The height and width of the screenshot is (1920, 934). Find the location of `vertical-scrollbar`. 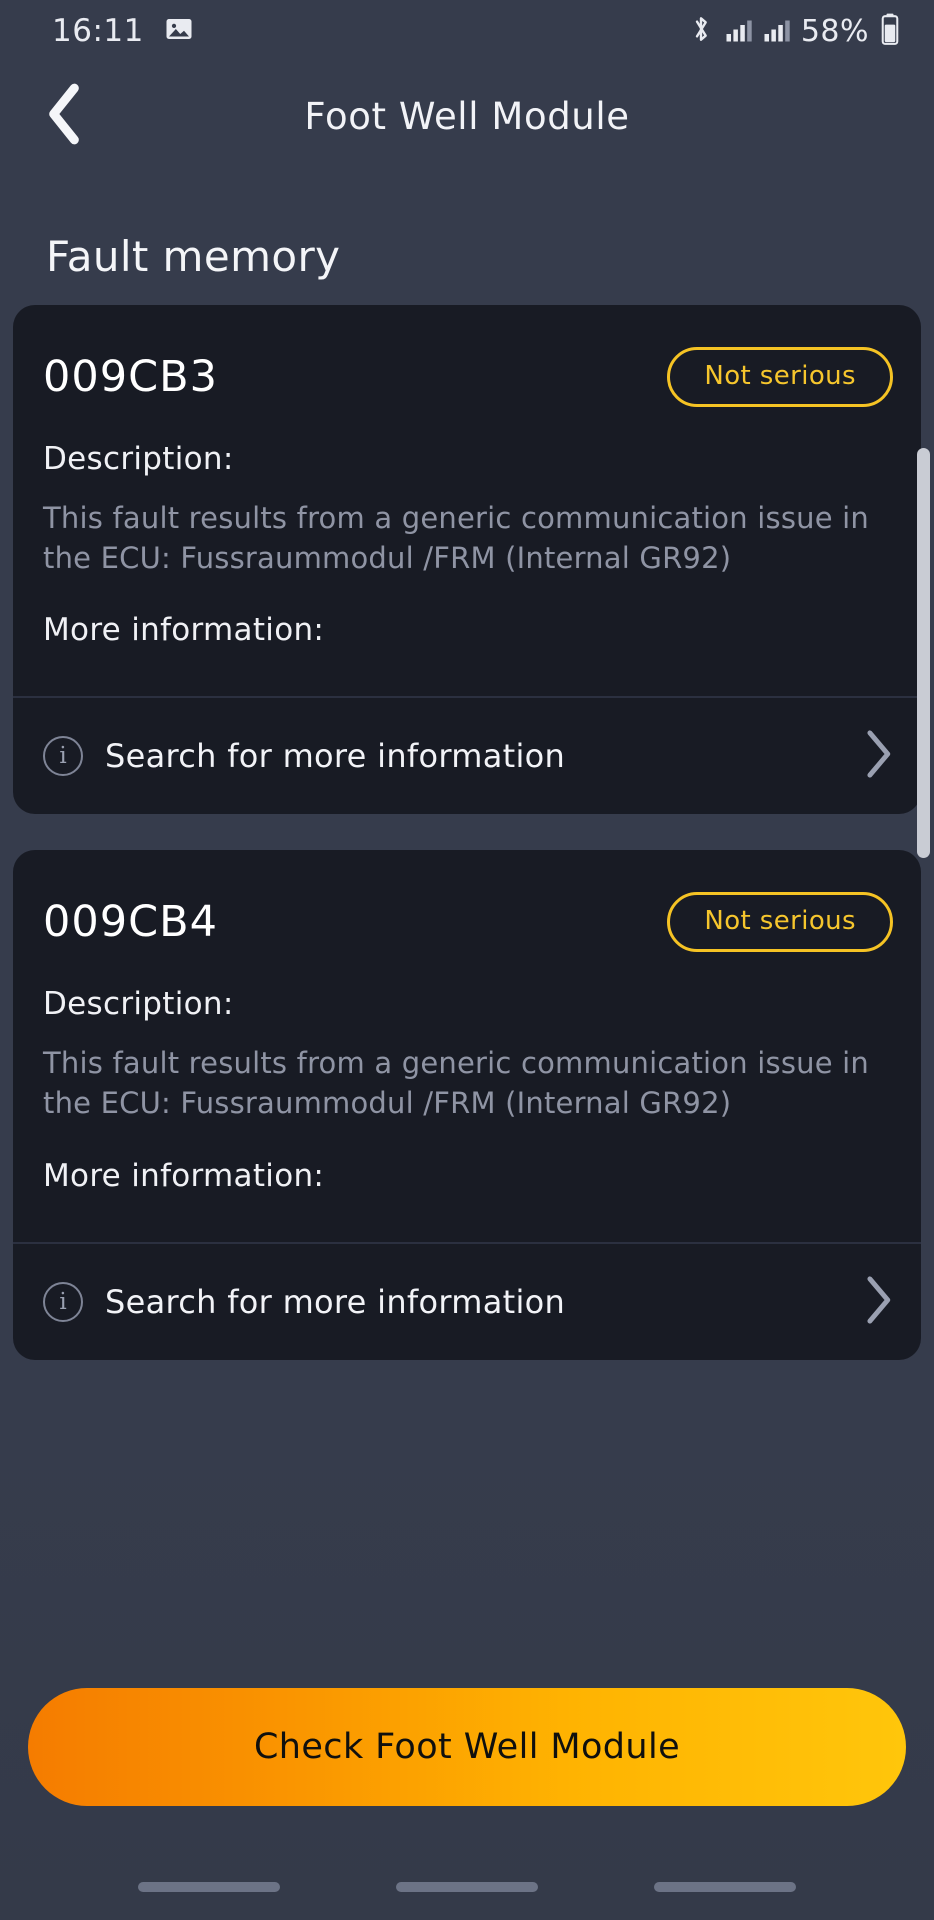

vertical-scrollbar is located at coordinates (923, 653).